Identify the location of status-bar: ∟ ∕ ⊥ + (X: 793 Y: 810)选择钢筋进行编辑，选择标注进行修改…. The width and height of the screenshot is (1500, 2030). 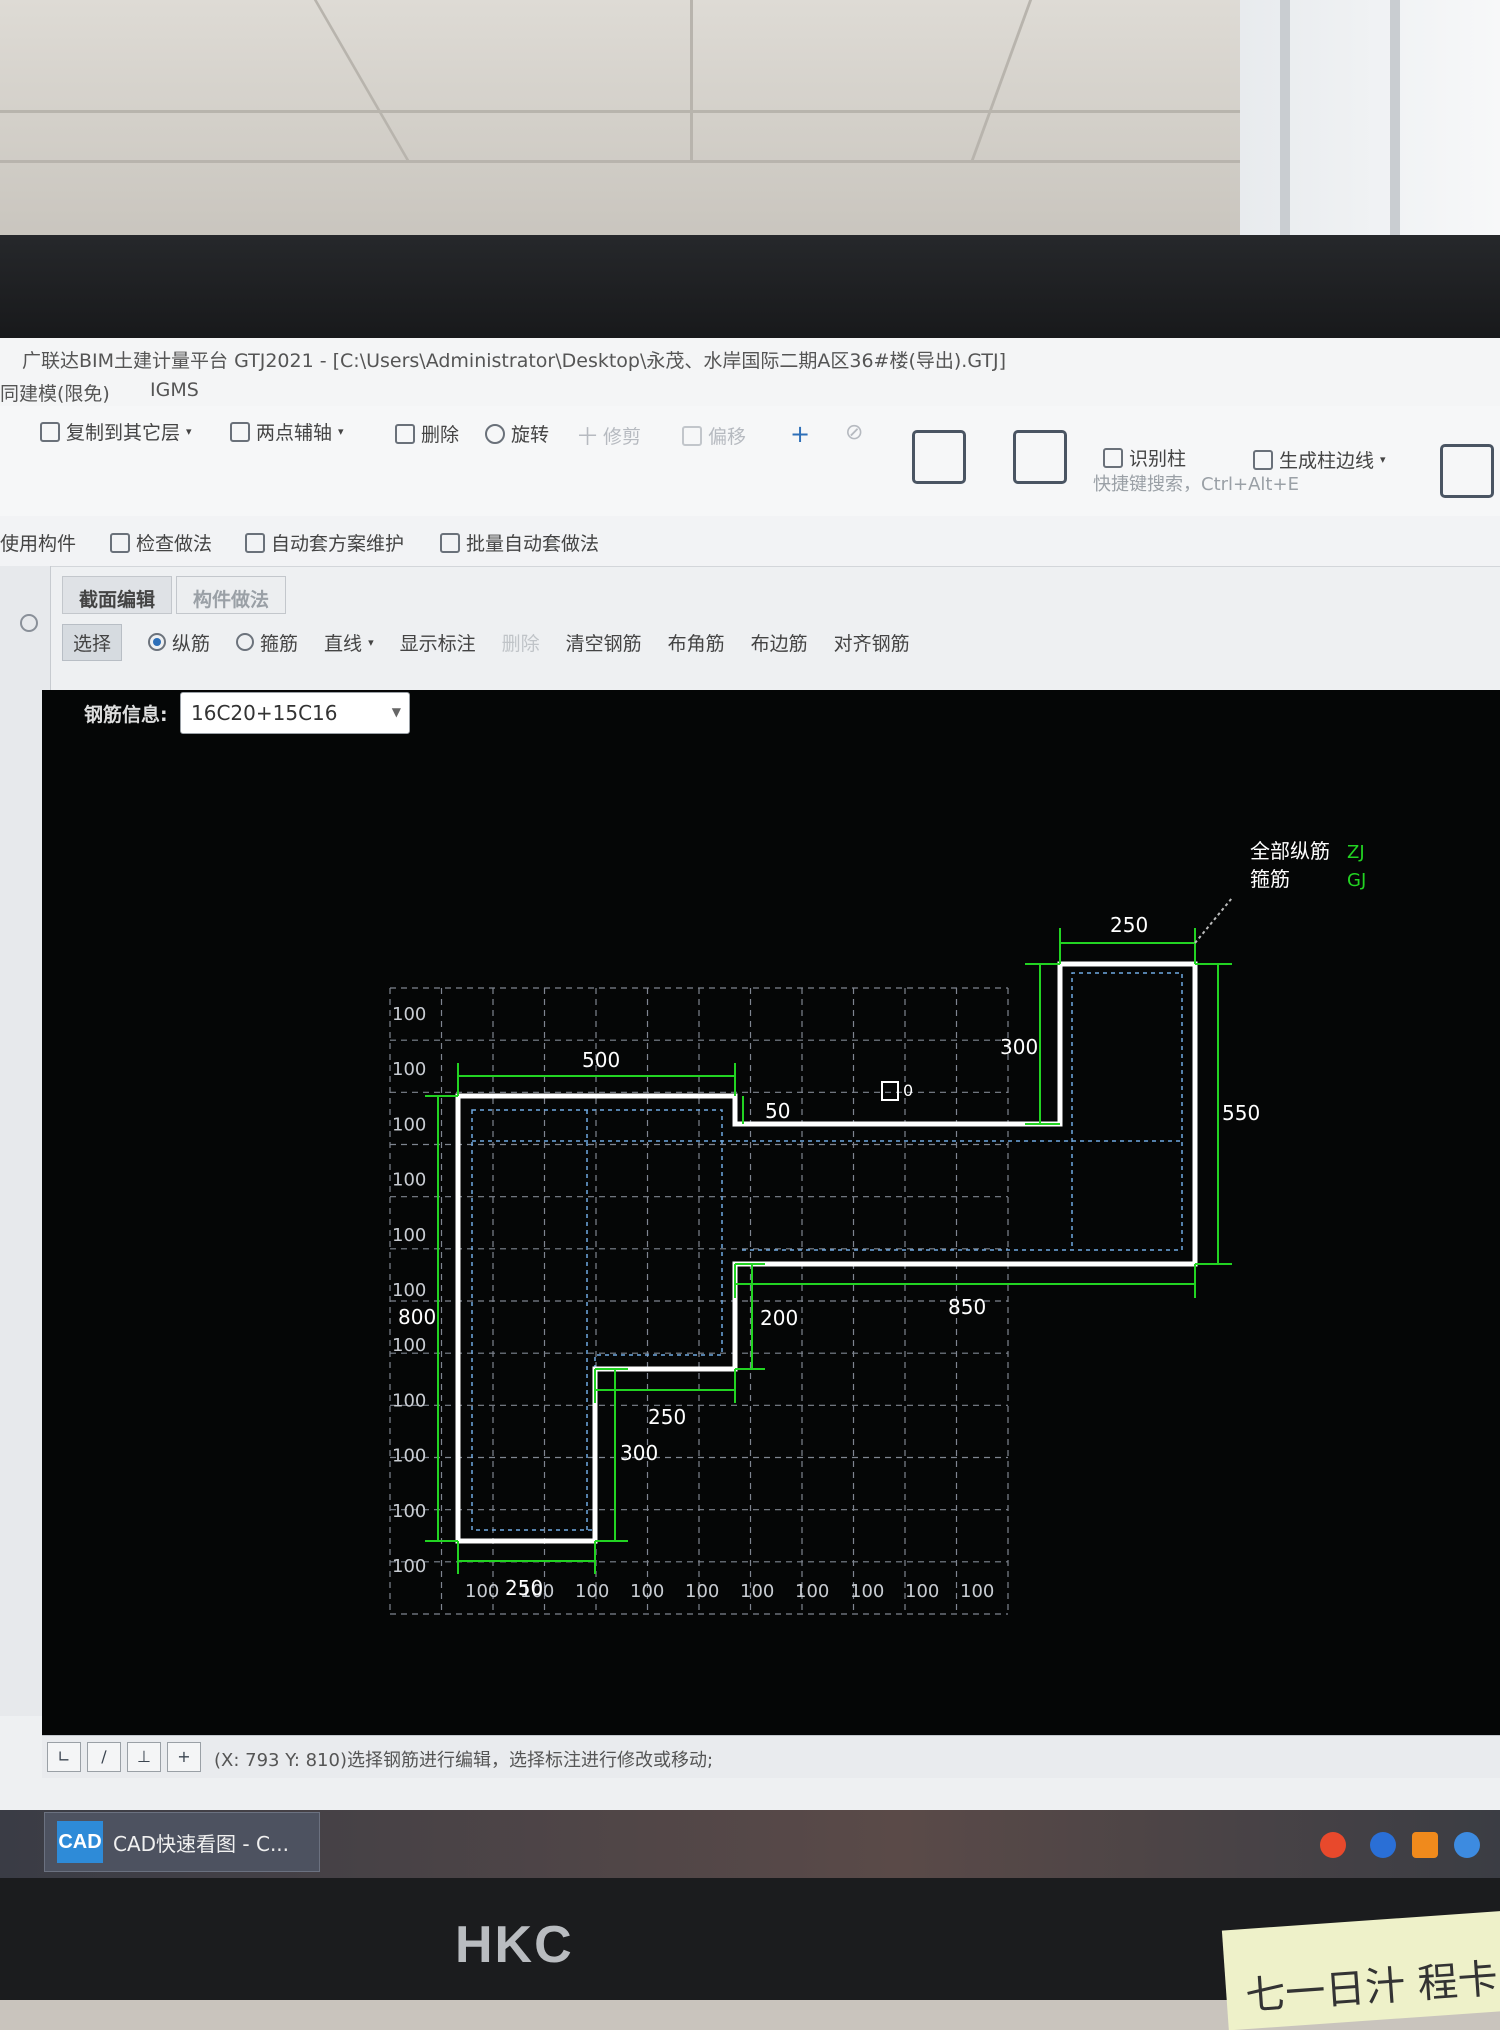
(771, 1756).